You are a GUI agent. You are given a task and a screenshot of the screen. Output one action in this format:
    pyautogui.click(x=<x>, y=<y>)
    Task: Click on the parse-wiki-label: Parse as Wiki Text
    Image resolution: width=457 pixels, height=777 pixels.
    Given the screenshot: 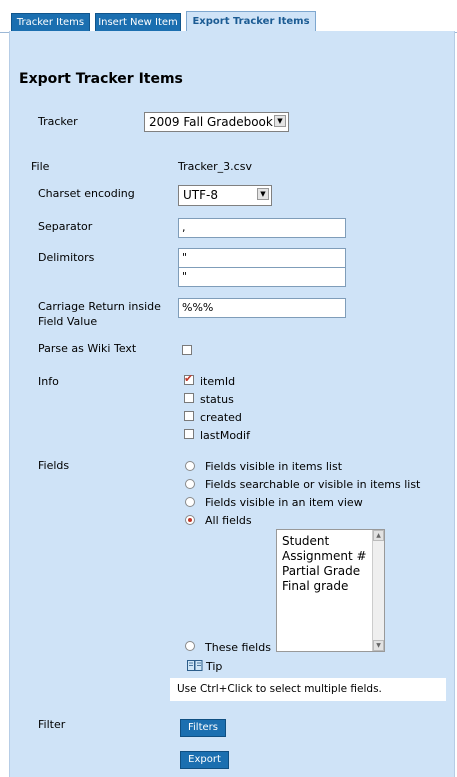 What is the action you would take?
    pyautogui.click(x=87, y=348)
    